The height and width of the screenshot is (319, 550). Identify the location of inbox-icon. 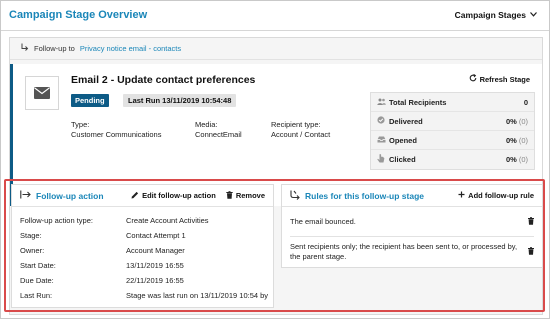
(382, 140).